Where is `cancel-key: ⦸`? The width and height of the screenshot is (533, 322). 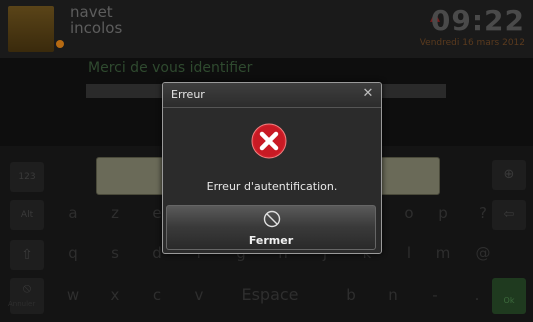 cancel-key: ⦸ is located at coordinates (27, 296).